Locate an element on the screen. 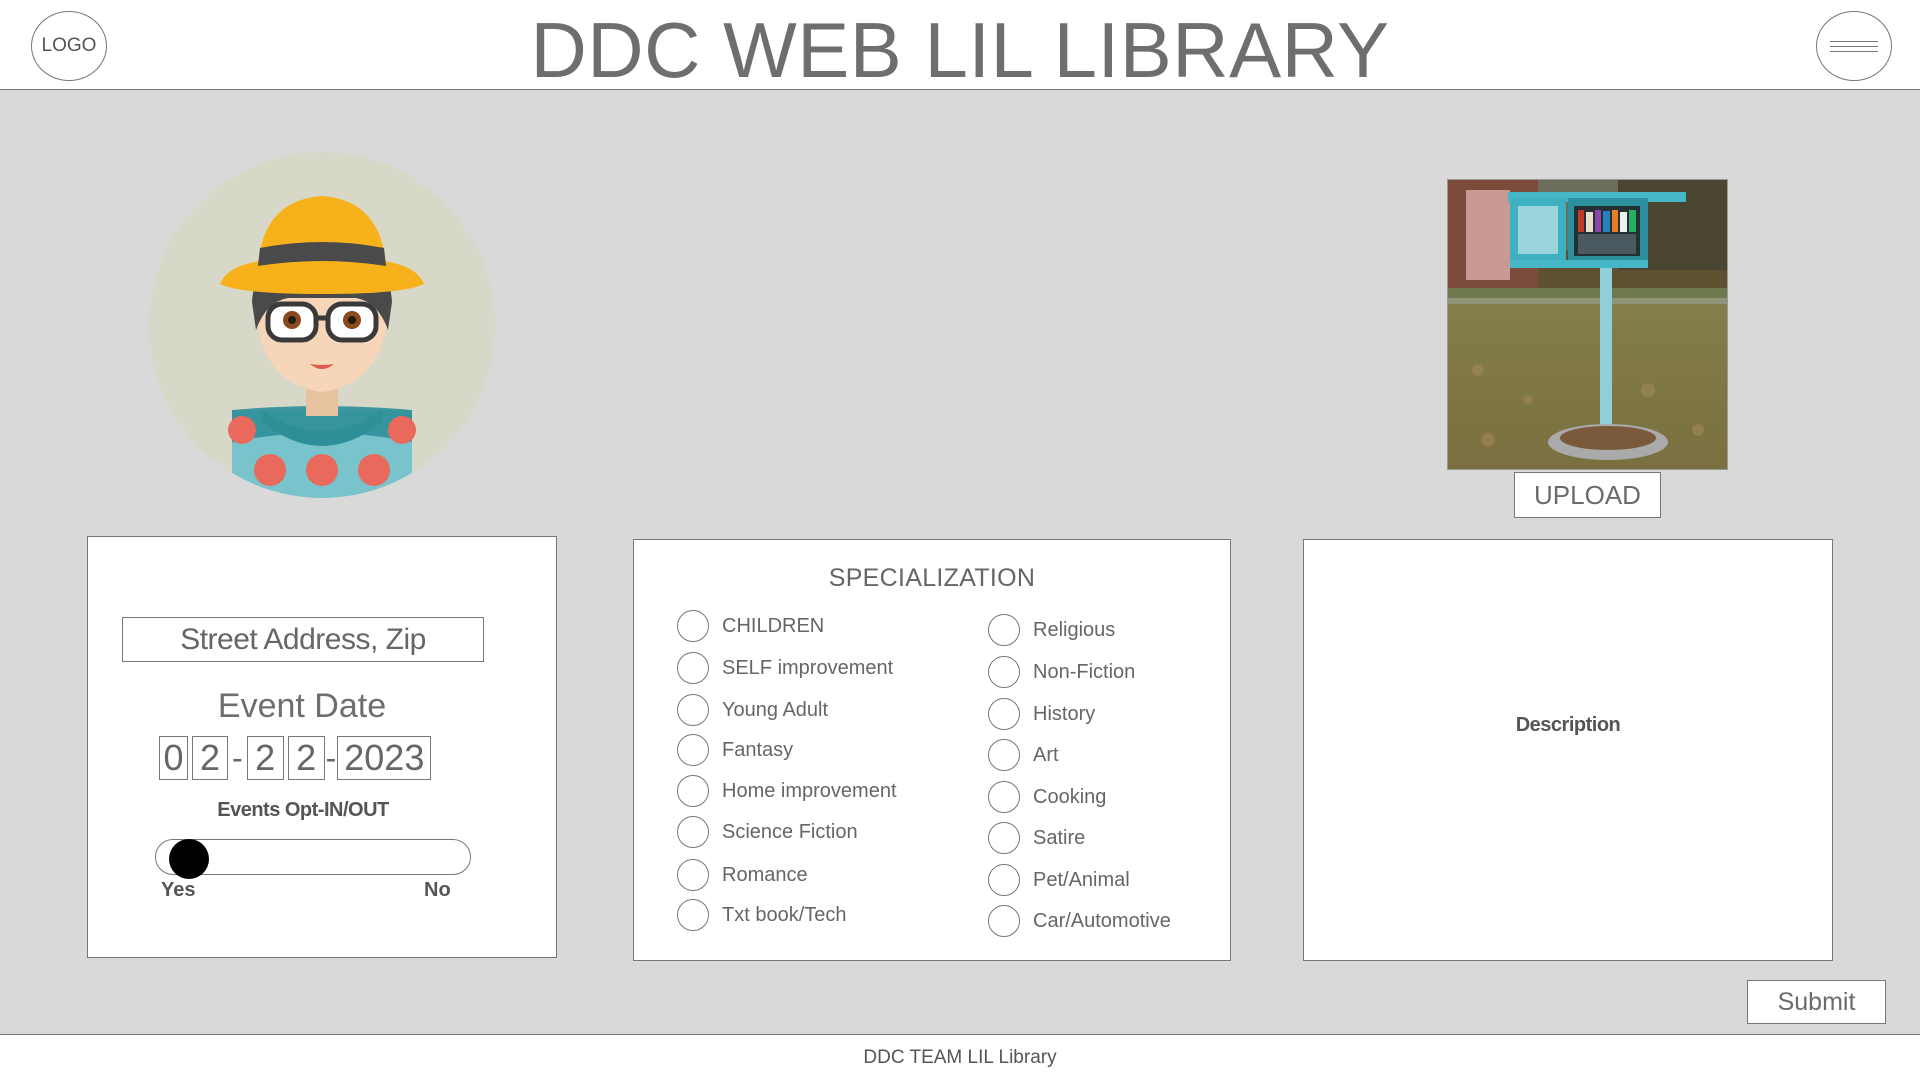  option-art: Art is located at coordinates (1023, 755).